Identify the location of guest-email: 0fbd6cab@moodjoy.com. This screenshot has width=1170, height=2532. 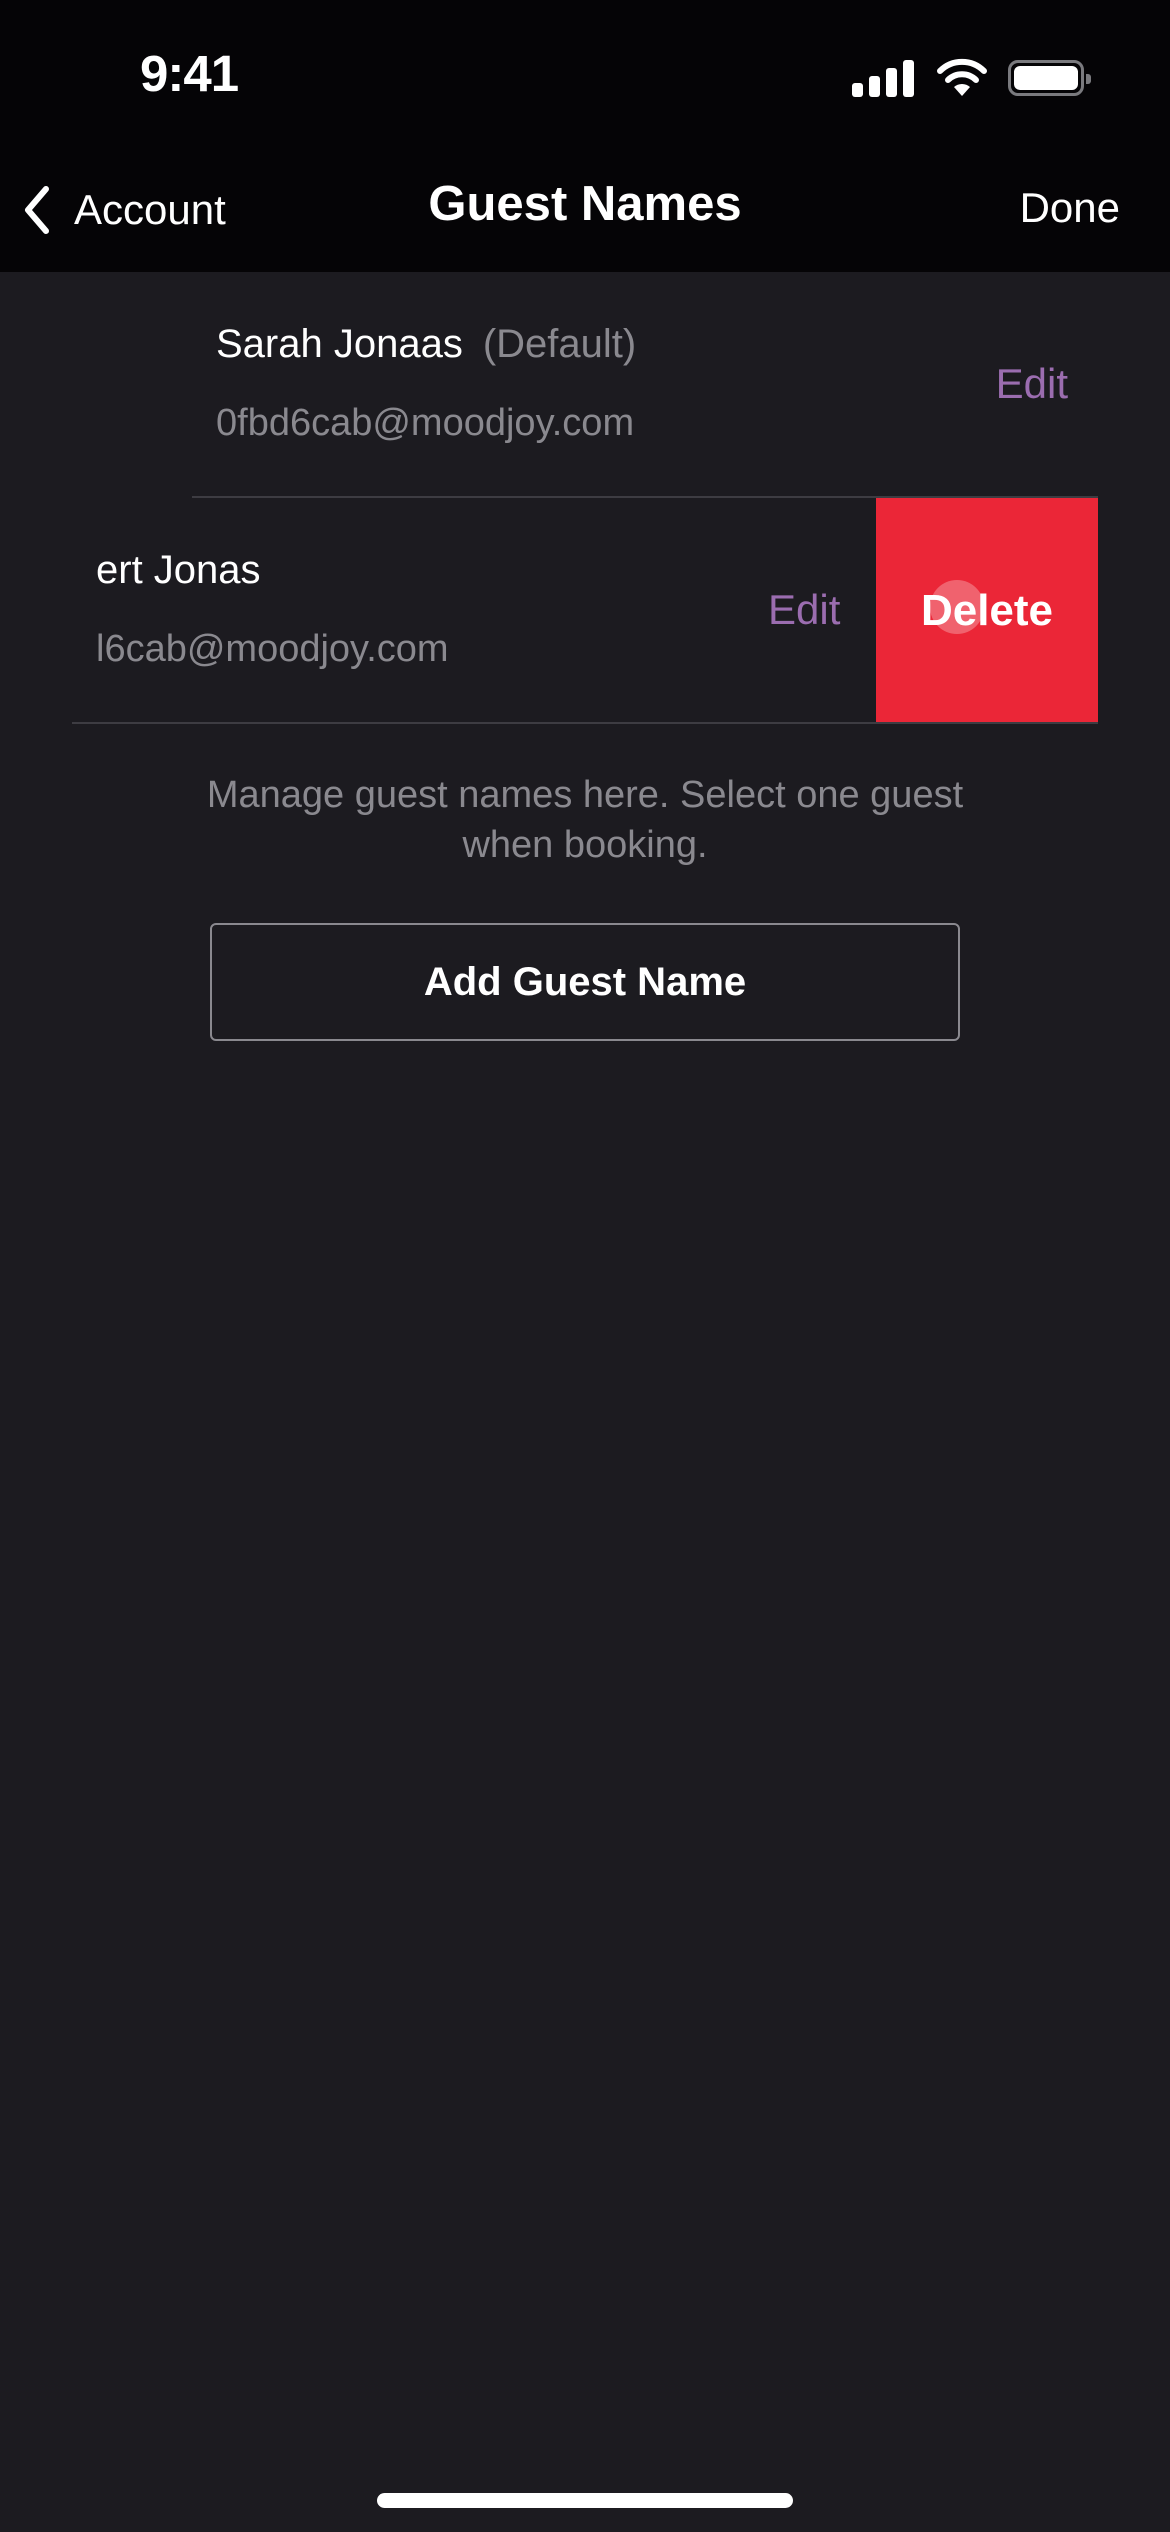
(425, 423).